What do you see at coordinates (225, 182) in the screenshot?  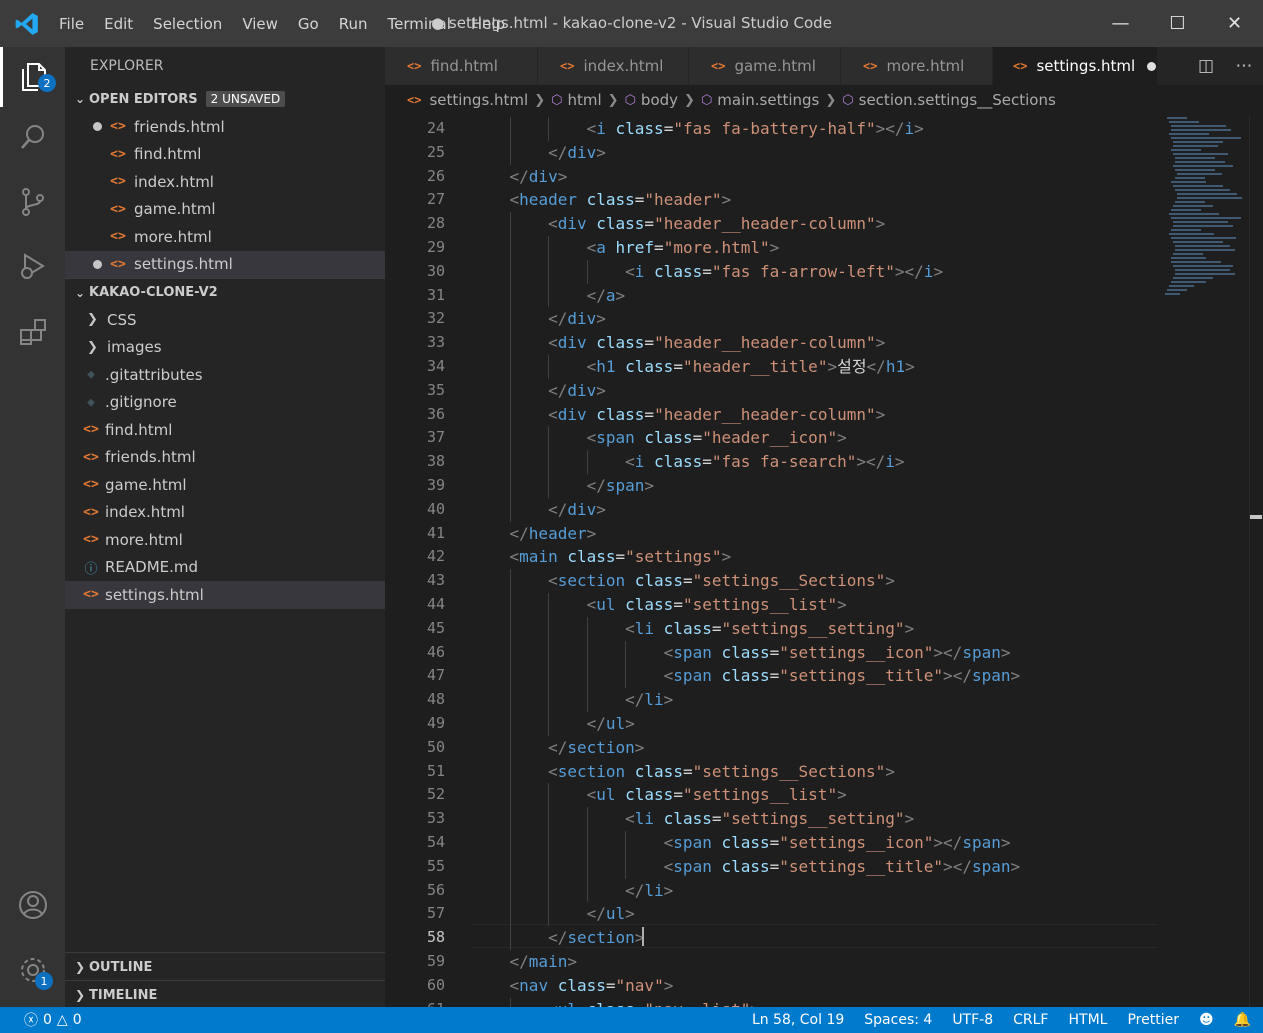 I see `open-editor-index: <> index.html` at bounding box center [225, 182].